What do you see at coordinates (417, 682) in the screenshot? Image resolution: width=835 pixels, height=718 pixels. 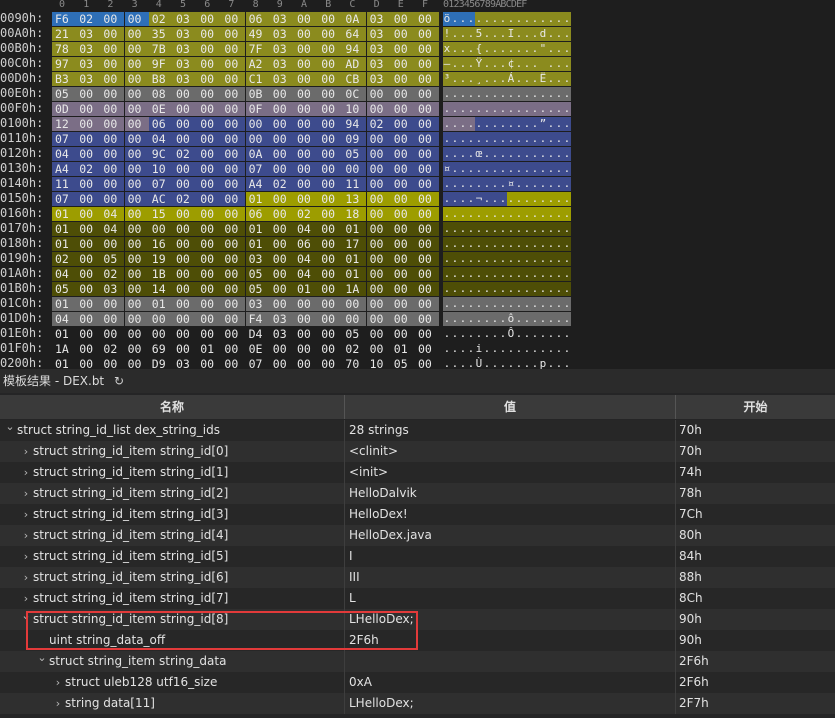 I see `template-row: › struct uleb128 utf16_size 0xA 2F6h` at bounding box center [417, 682].